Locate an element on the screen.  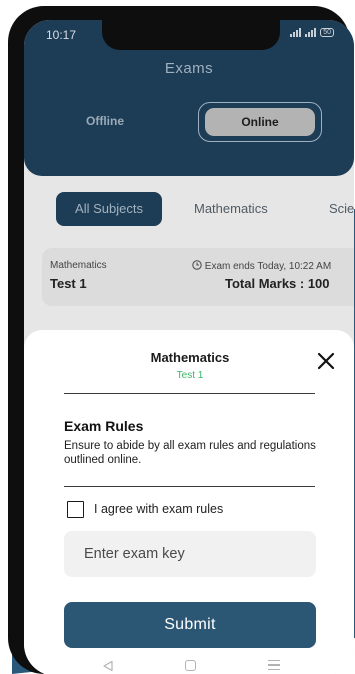
tab-all-subjects: All Subjects is located at coordinates (109, 209).